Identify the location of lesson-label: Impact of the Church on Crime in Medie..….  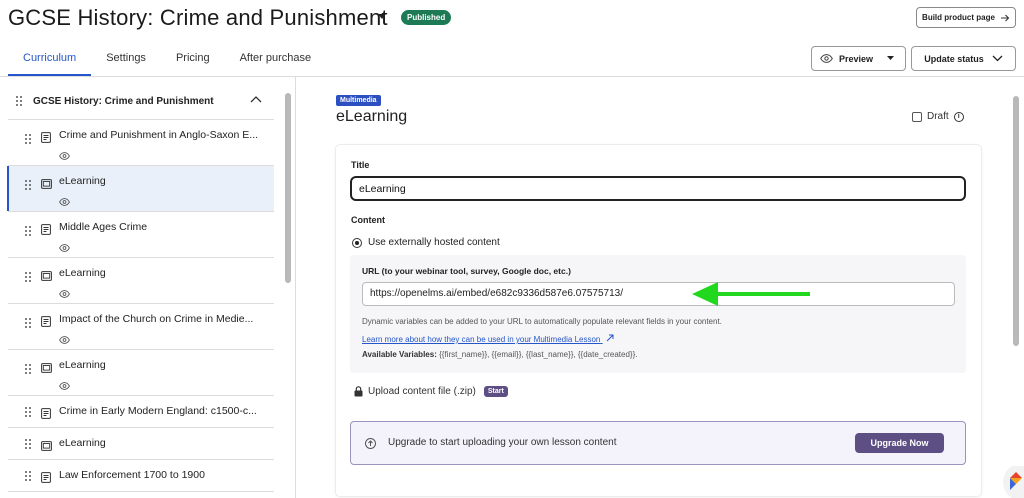
(156, 319).